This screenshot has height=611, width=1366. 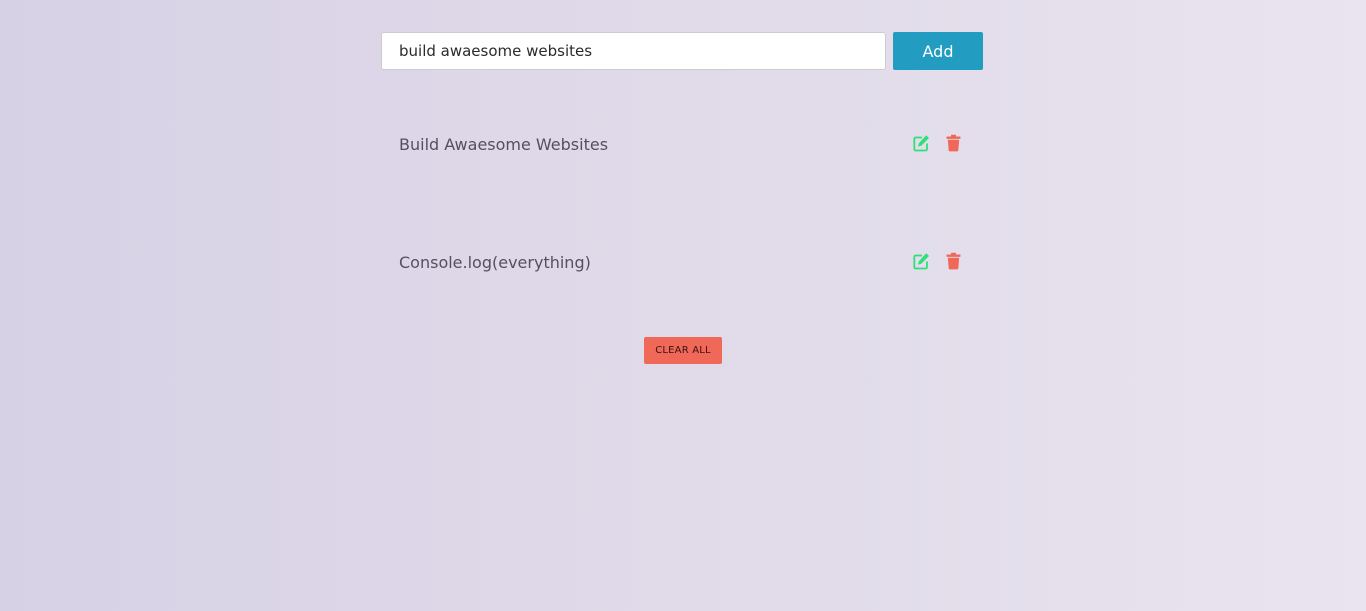 I want to click on clear-all-button: CLEAR ALL, so click(x=683, y=350).